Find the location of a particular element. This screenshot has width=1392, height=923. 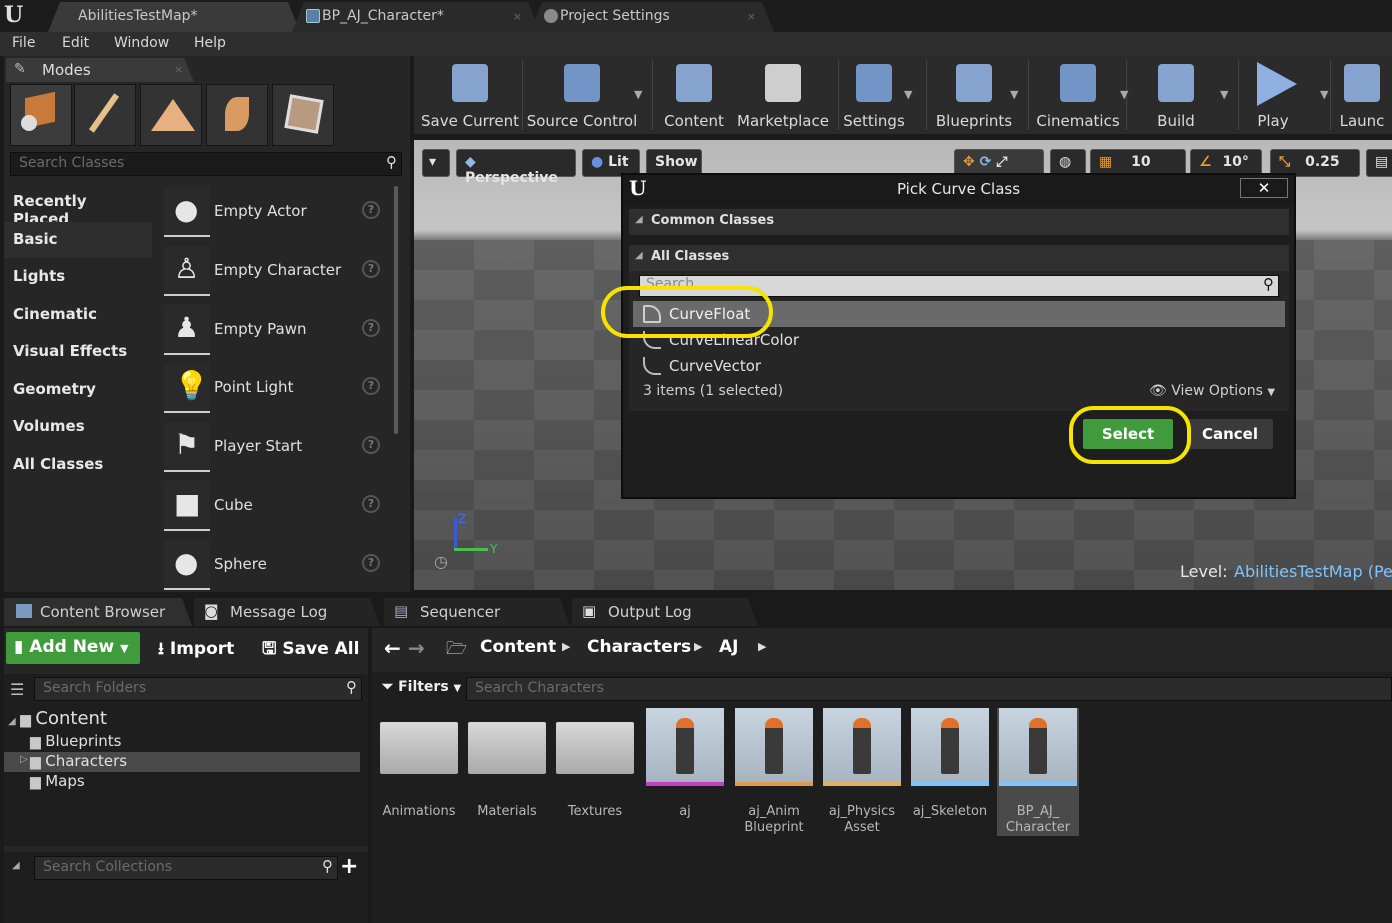

sources-toggle-icon: ☰ is located at coordinates (17, 689).